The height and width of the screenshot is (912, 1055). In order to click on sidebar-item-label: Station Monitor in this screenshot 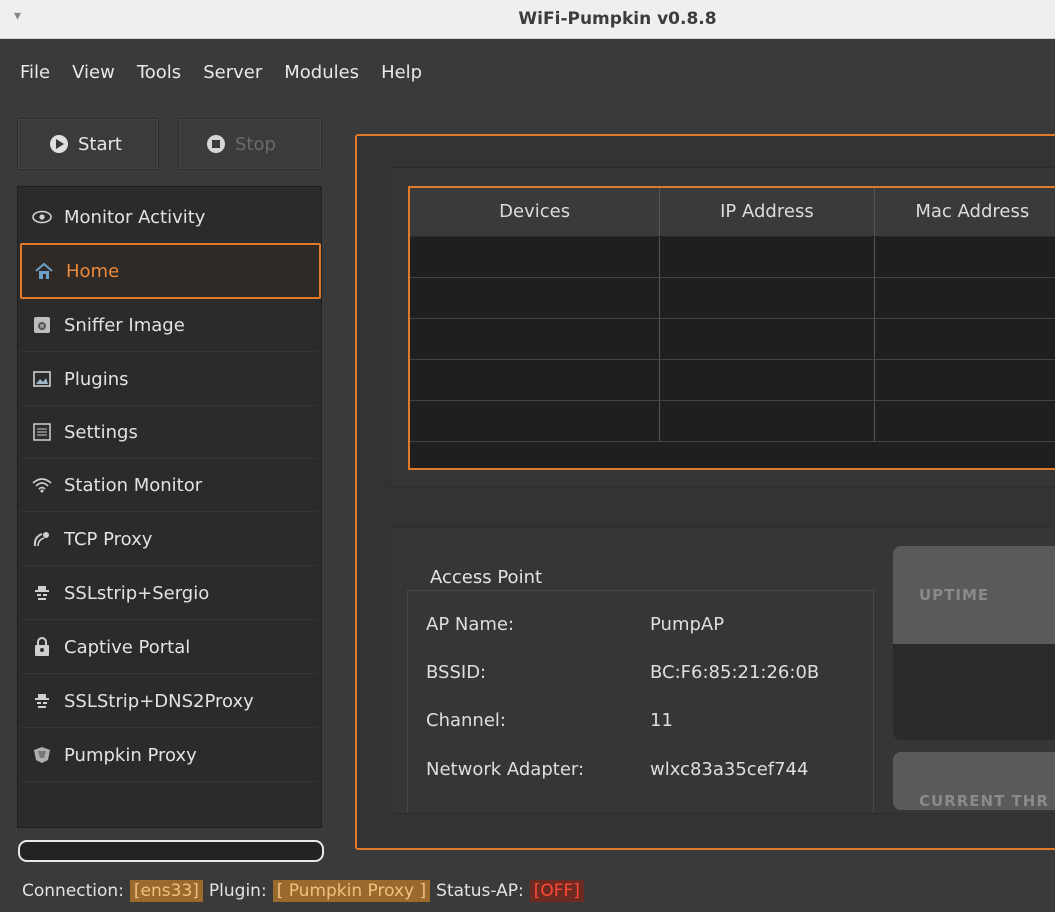, I will do `click(133, 485)`.